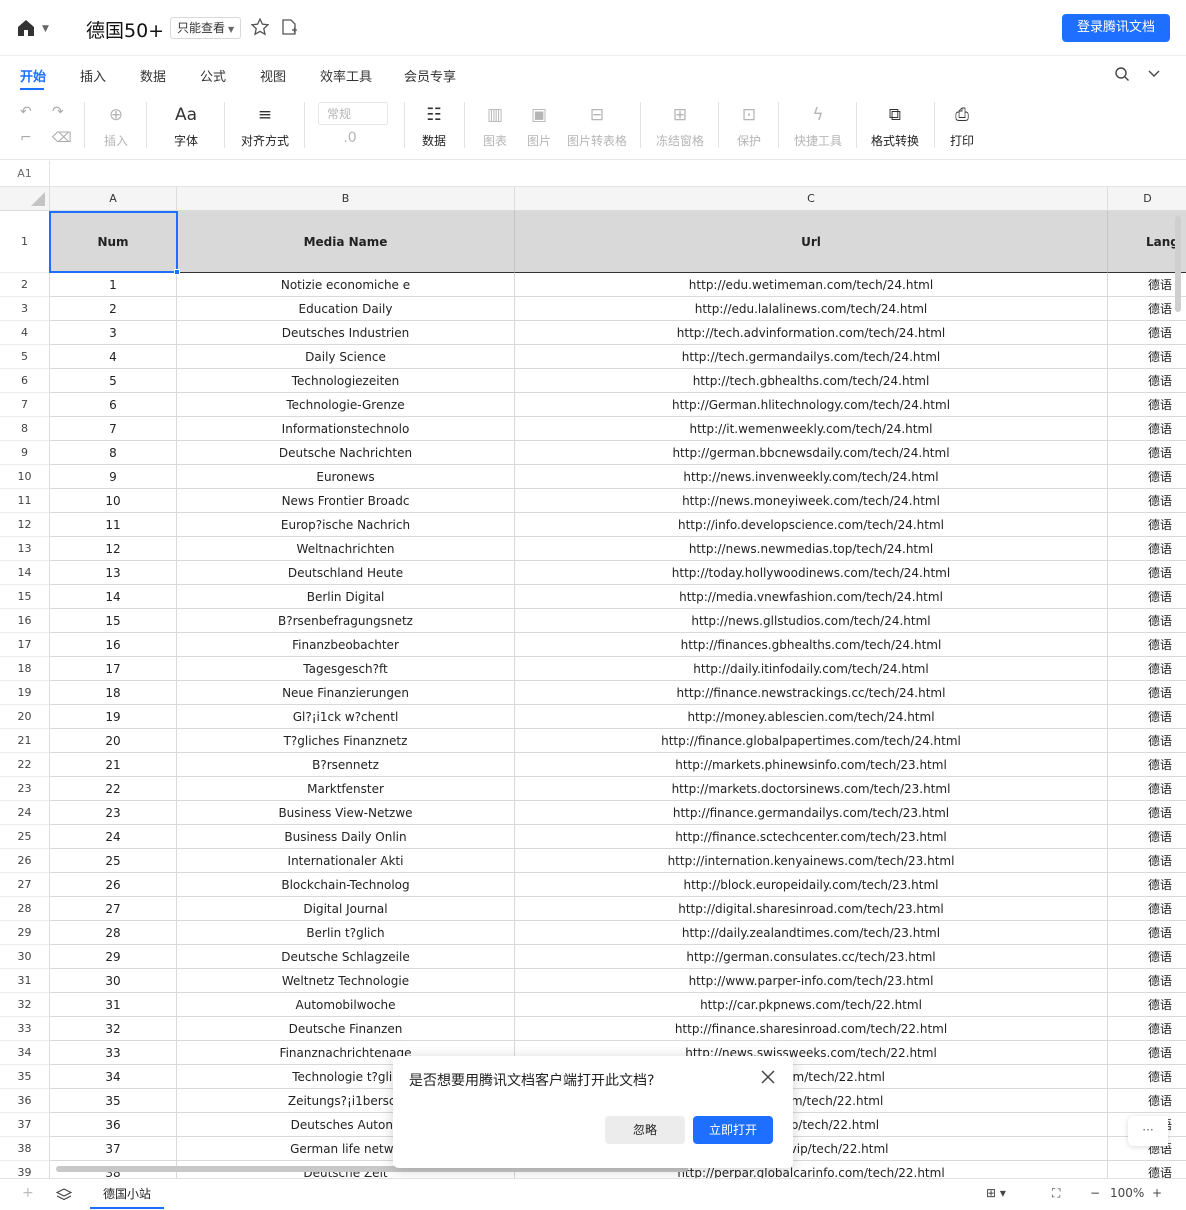 The height and width of the screenshot is (1210, 1186). What do you see at coordinates (811, 242) in the screenshot?
I see `header-cell: Url` at bounding box center [811, 242].